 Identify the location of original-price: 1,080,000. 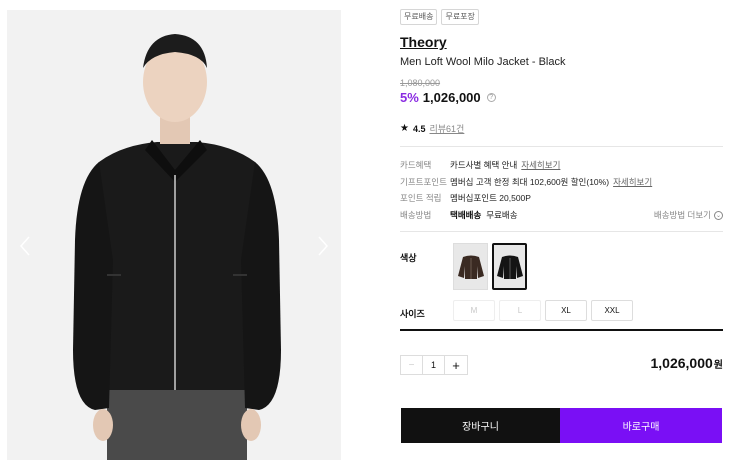
(420, 83).